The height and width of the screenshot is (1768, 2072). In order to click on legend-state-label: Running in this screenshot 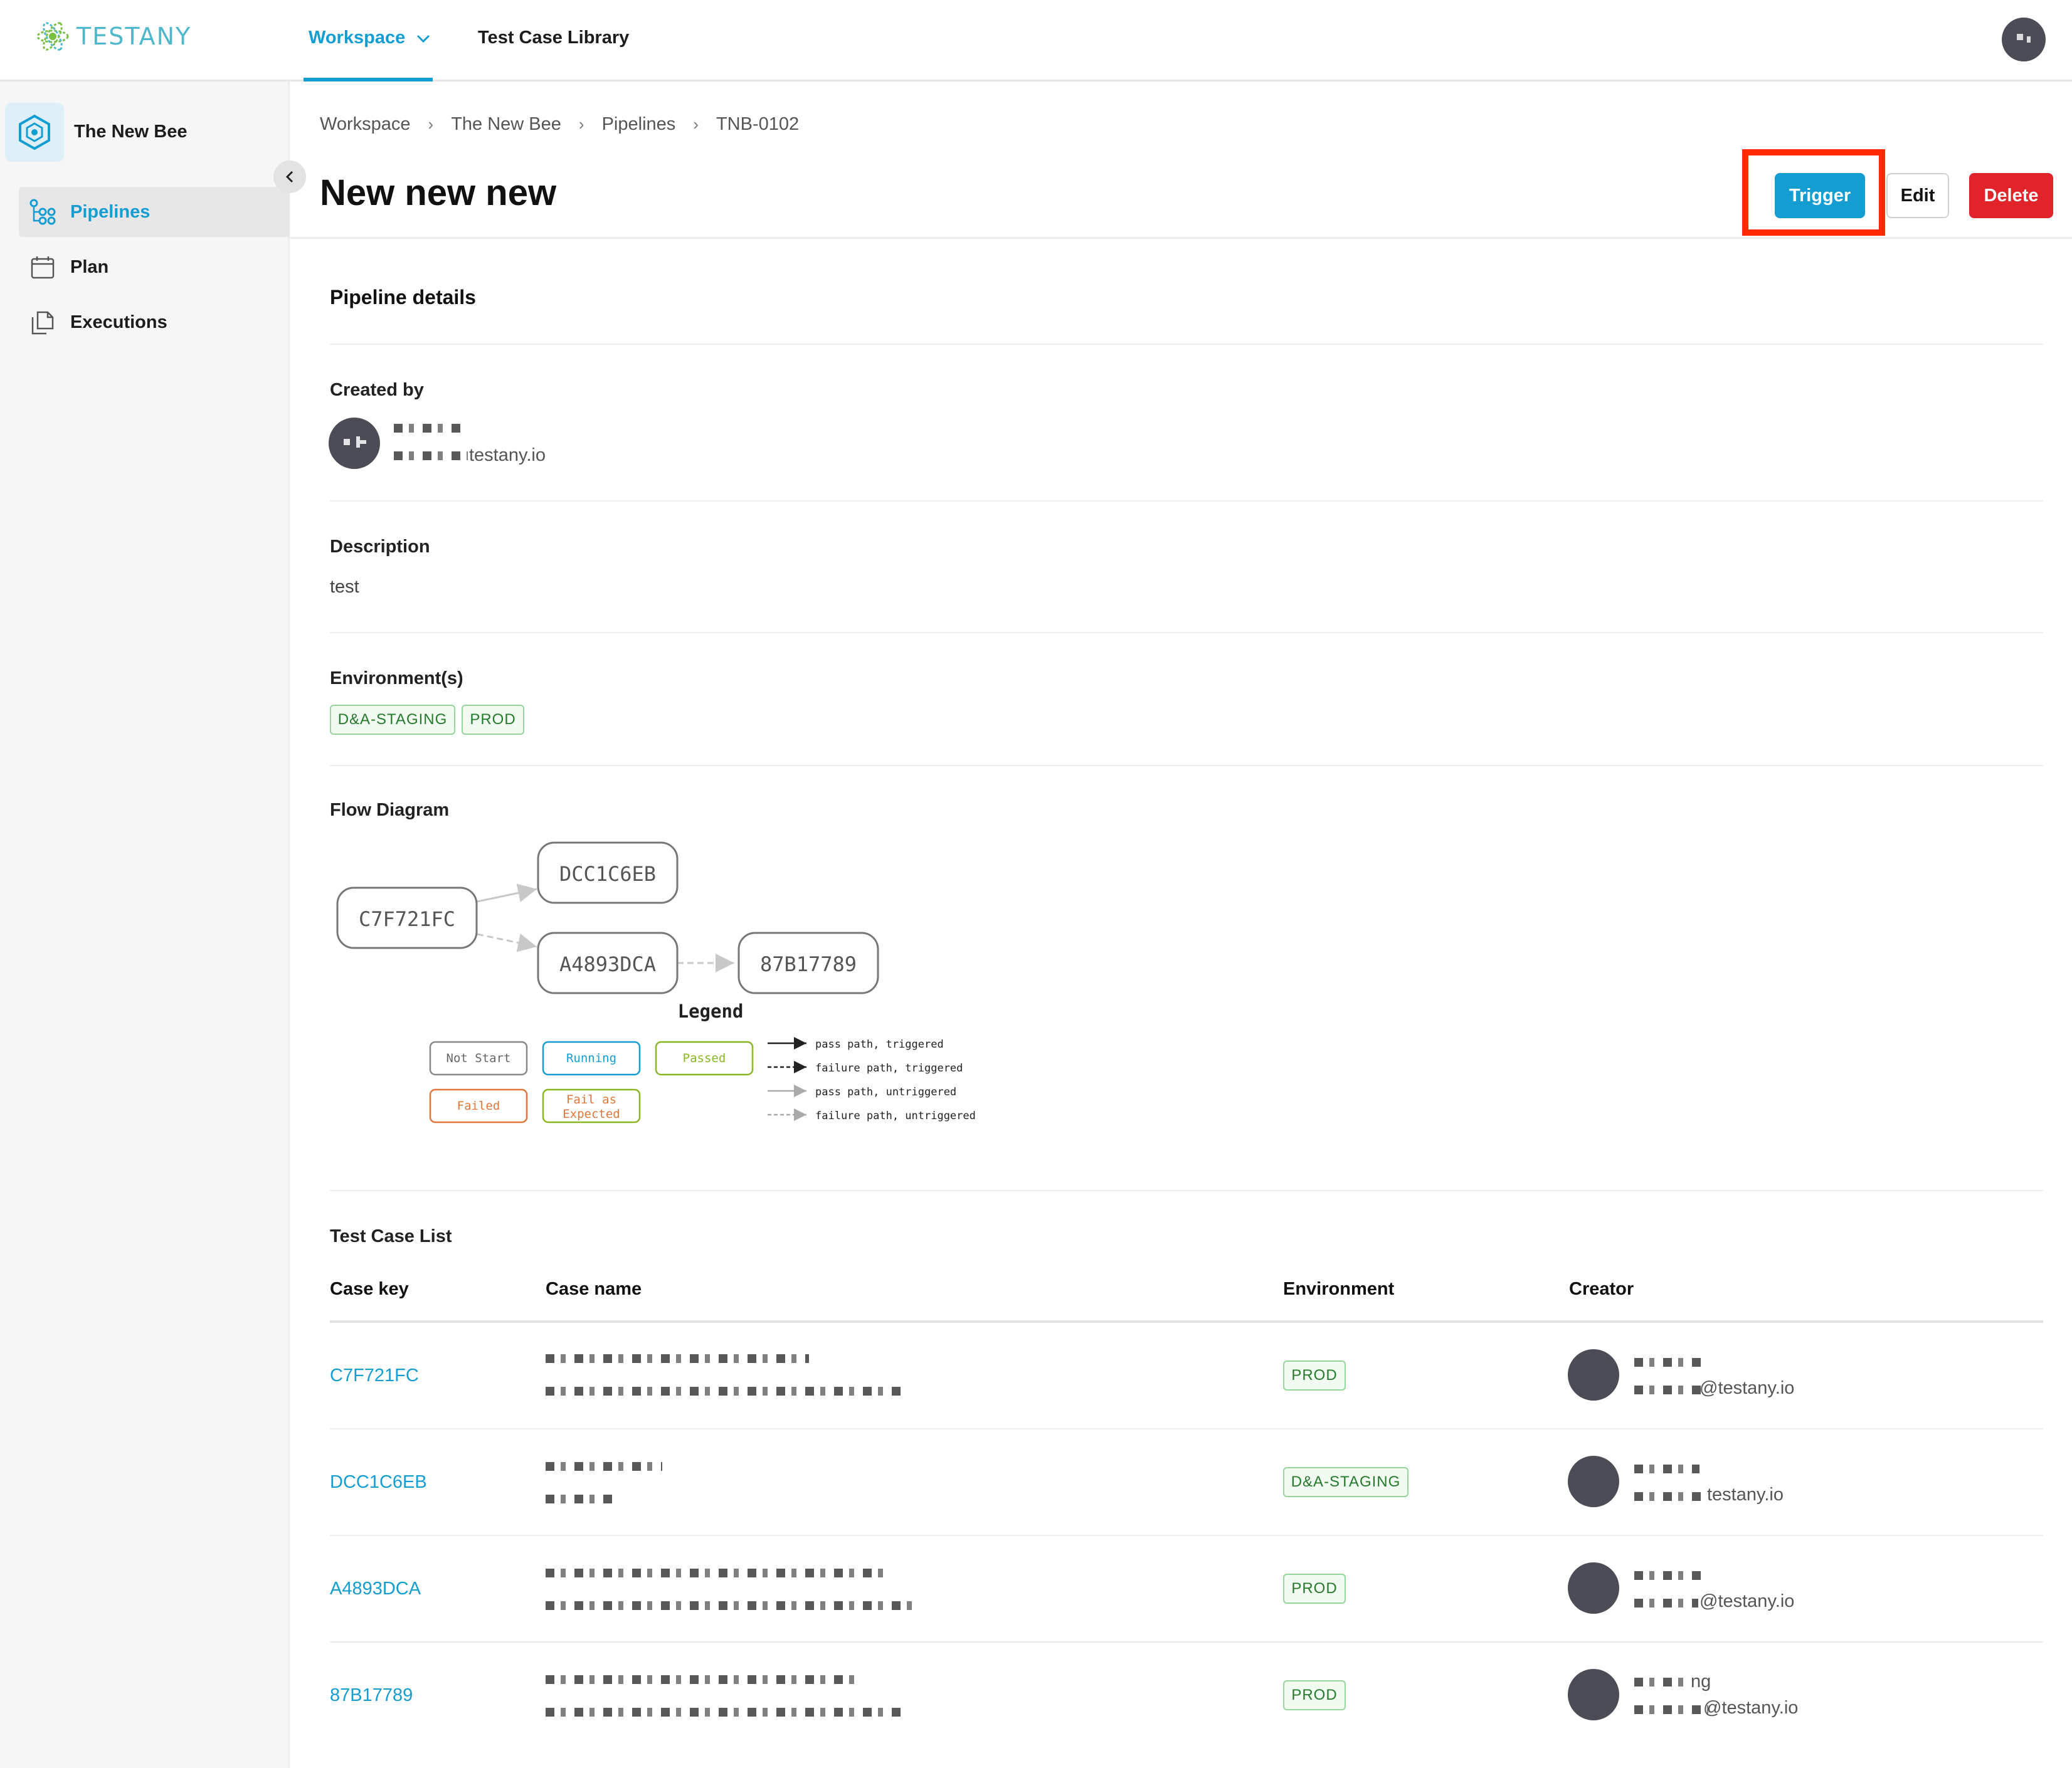, I will do `click(591, 1058)`.